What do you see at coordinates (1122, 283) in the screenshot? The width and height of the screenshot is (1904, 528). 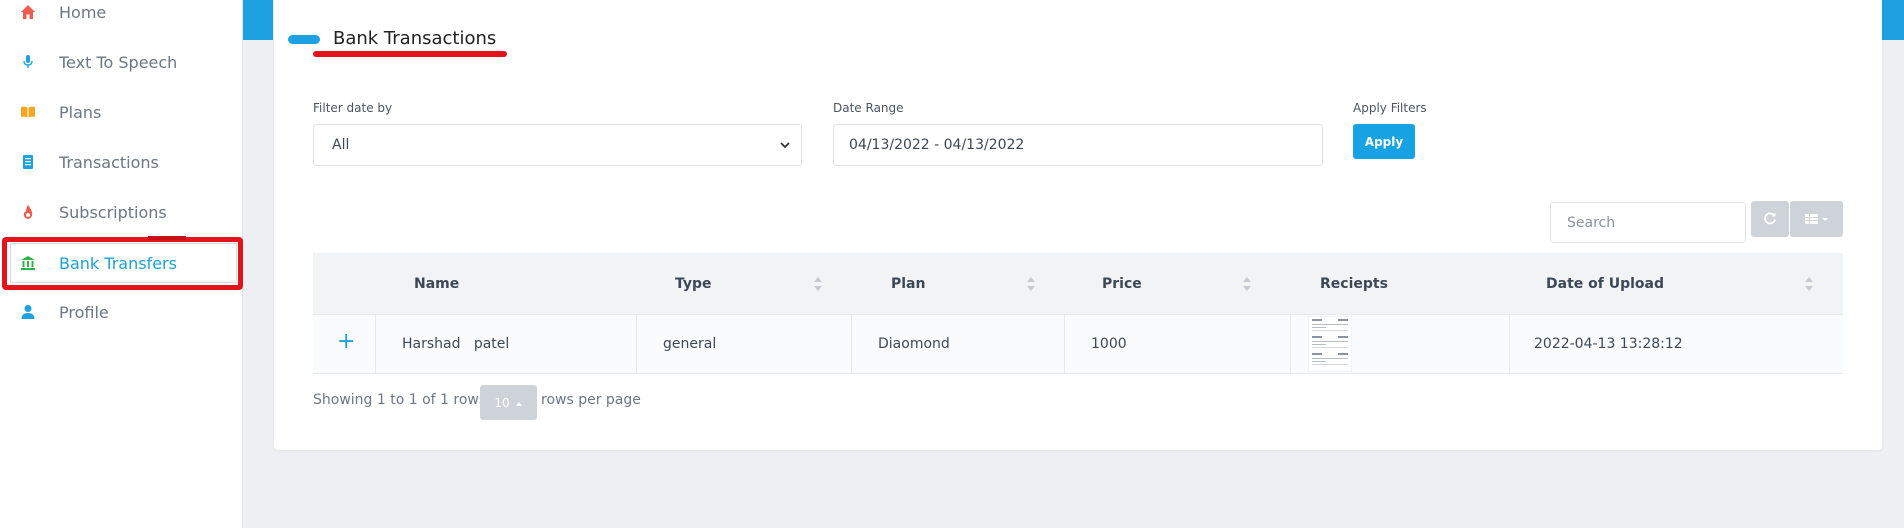 I see `column-header-price: Price` at bounding box center [1122, 283].